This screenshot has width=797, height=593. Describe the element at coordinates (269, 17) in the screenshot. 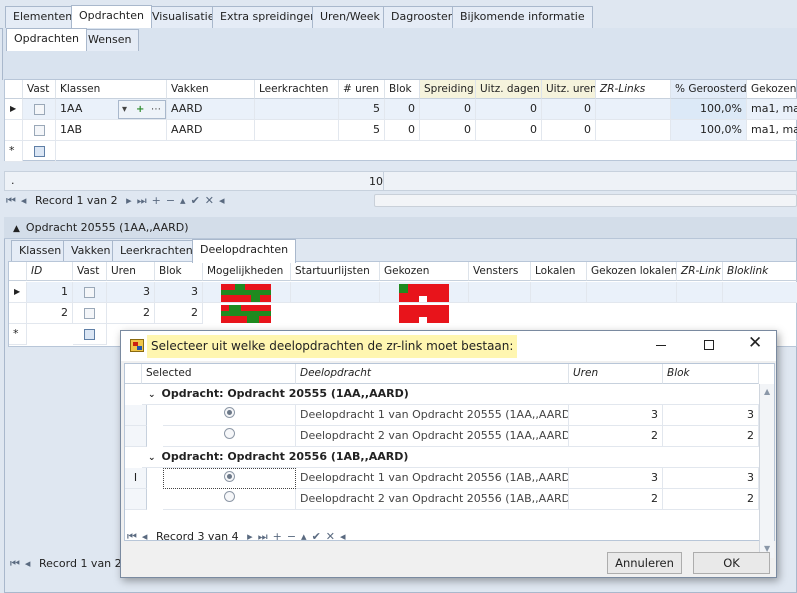

I see `tab-extra-spreidingen: Extra spreidingen` at that location.